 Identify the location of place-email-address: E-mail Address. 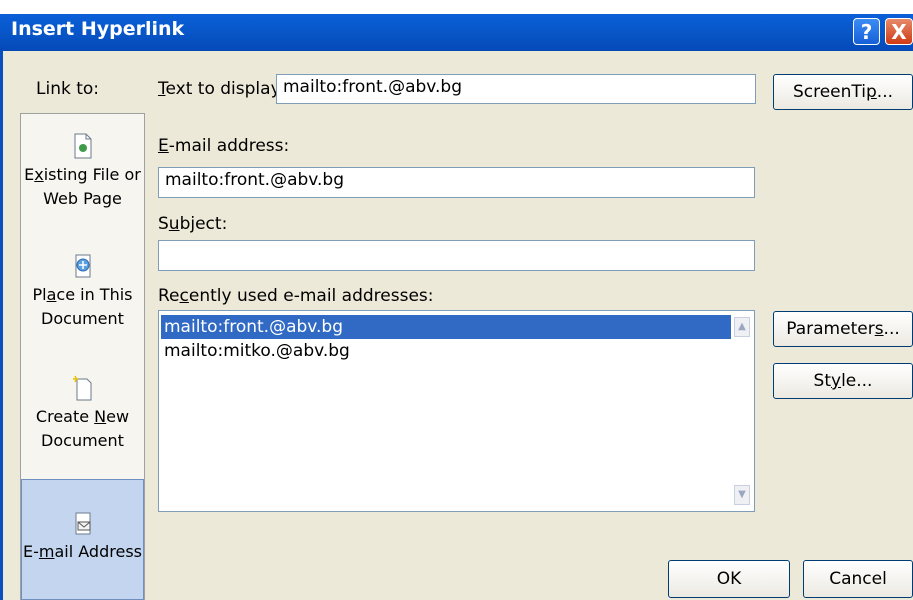
(82, 539).